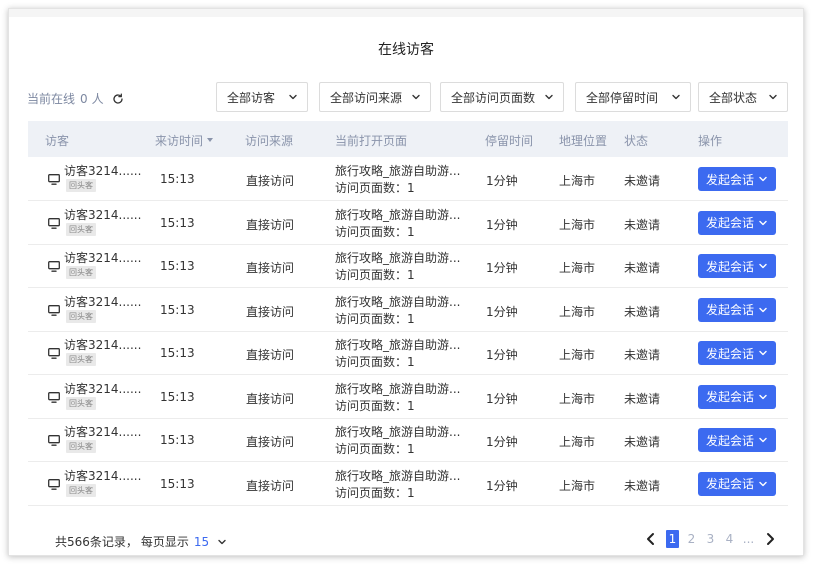  Describe the element at coordinates (118, 99) in the screenshot. I see `refresh-icon` at that location.